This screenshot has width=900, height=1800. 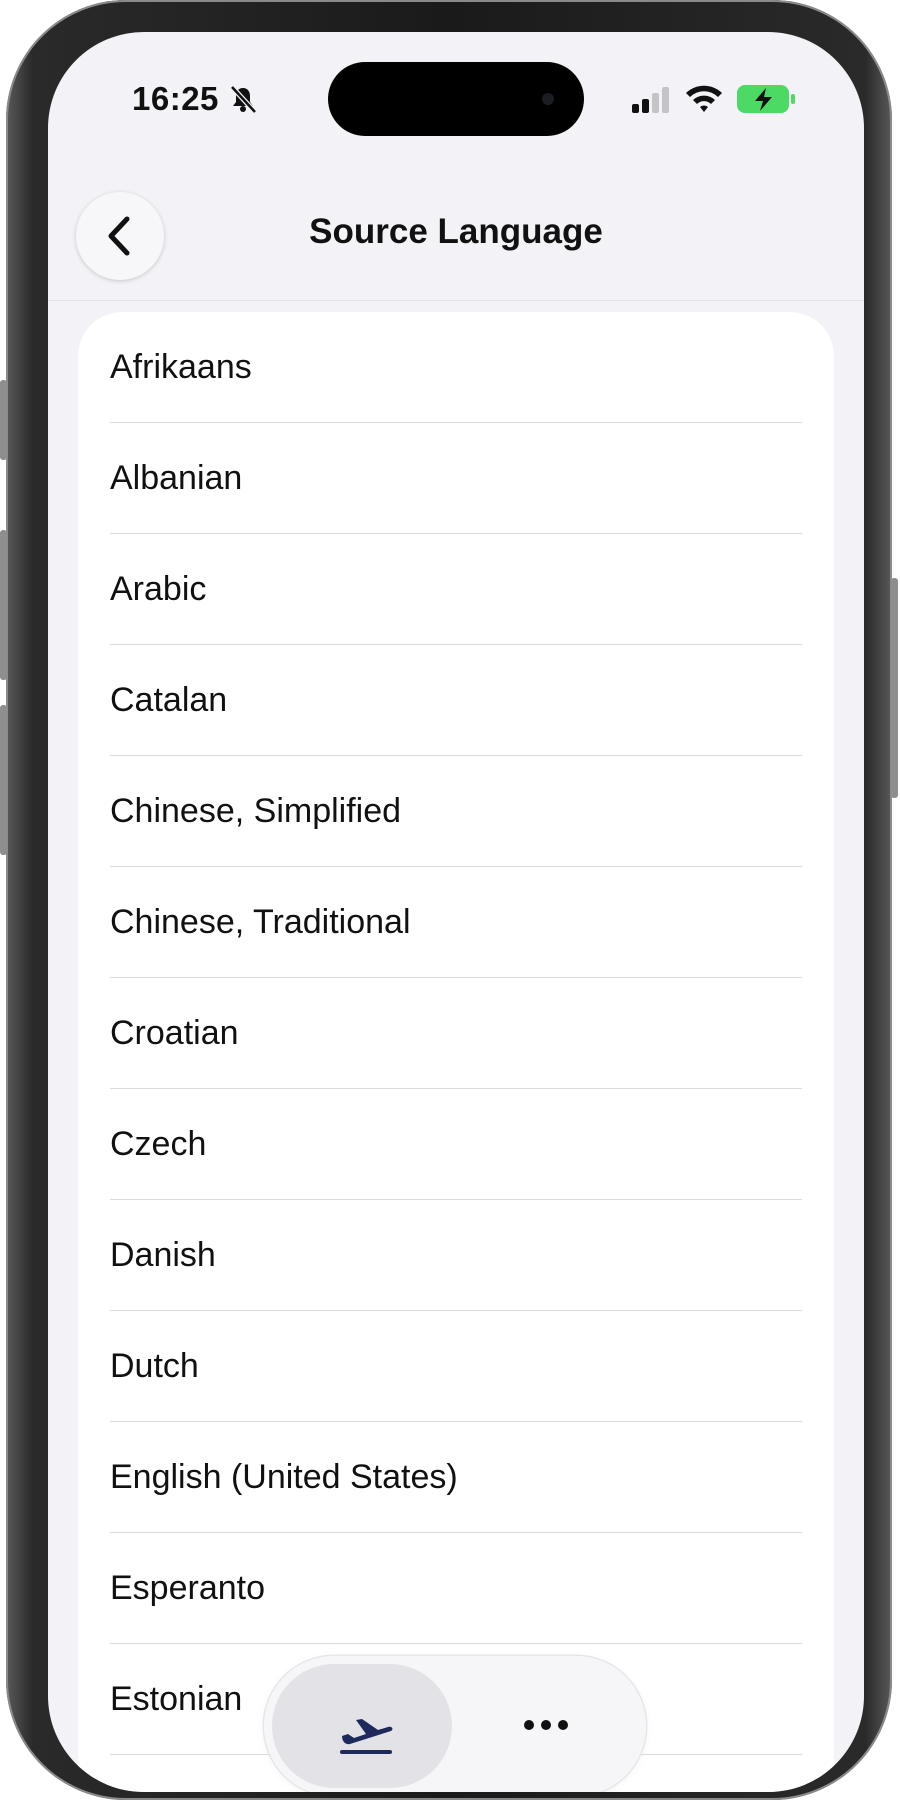 What do you see at coordinates (181, 367) in the screenshot?
I see `list-item-label: Afrikaans` at bounding box center [181, 367].